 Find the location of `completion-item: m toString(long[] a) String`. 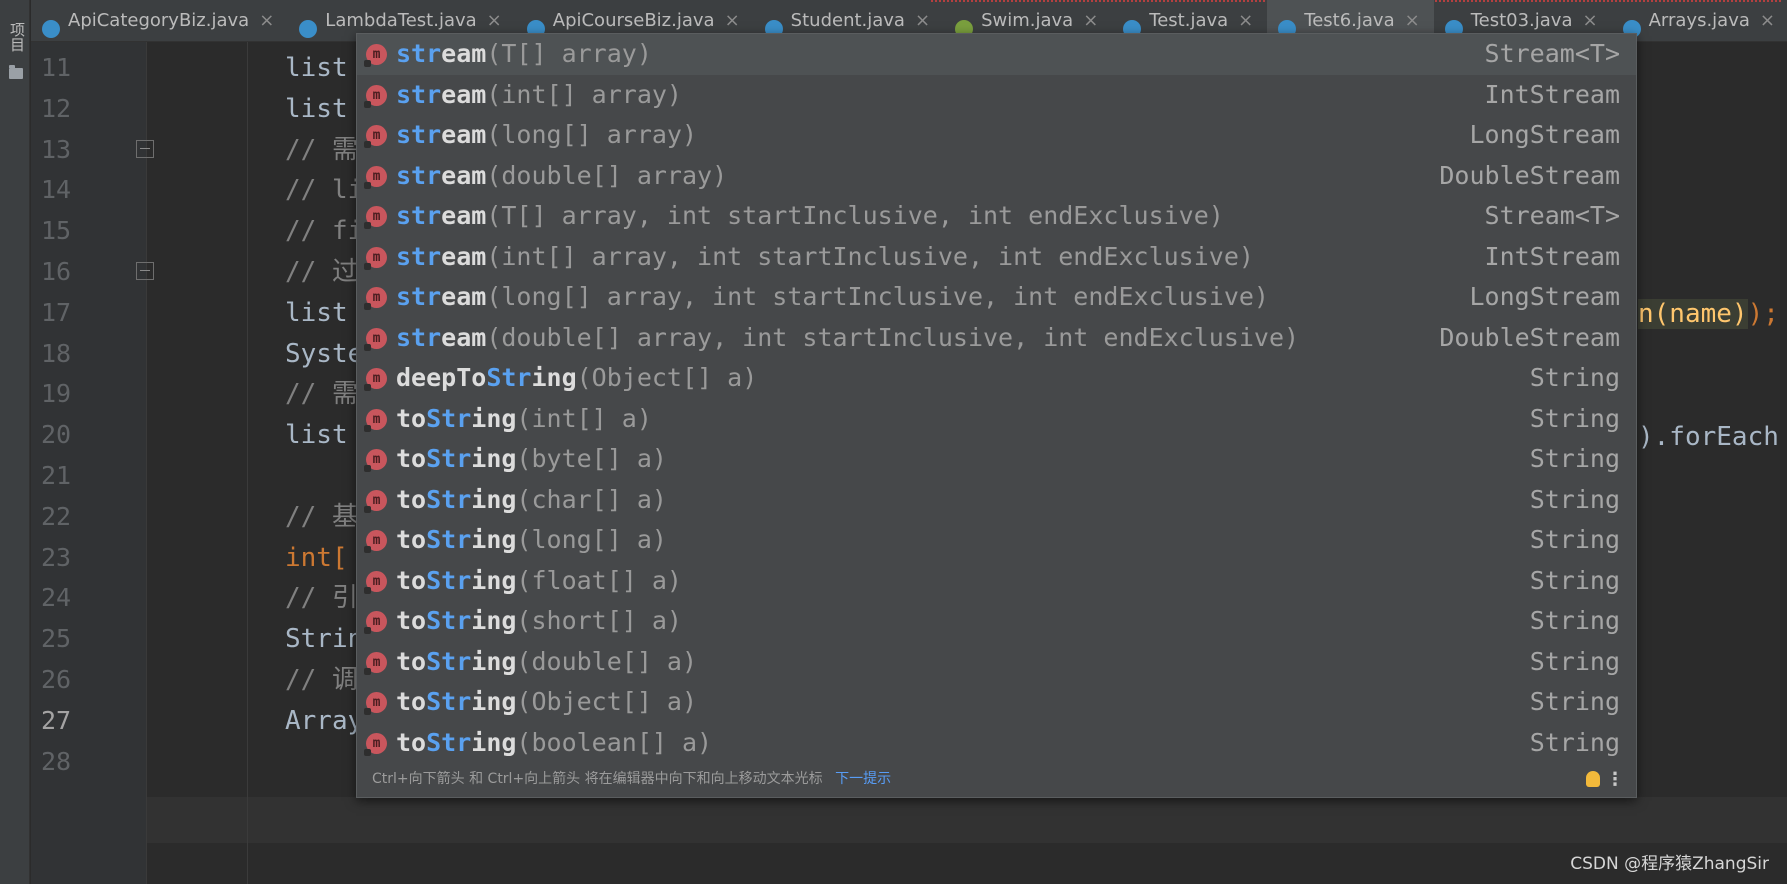

completion-item: m toString(long[] a) String is located at coordinates (996, 540).